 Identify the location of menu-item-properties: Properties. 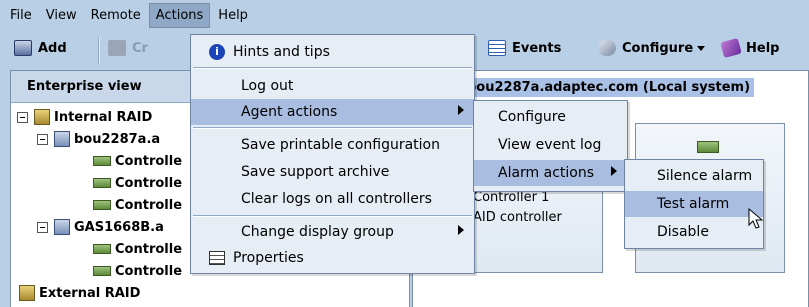
(332, 258).